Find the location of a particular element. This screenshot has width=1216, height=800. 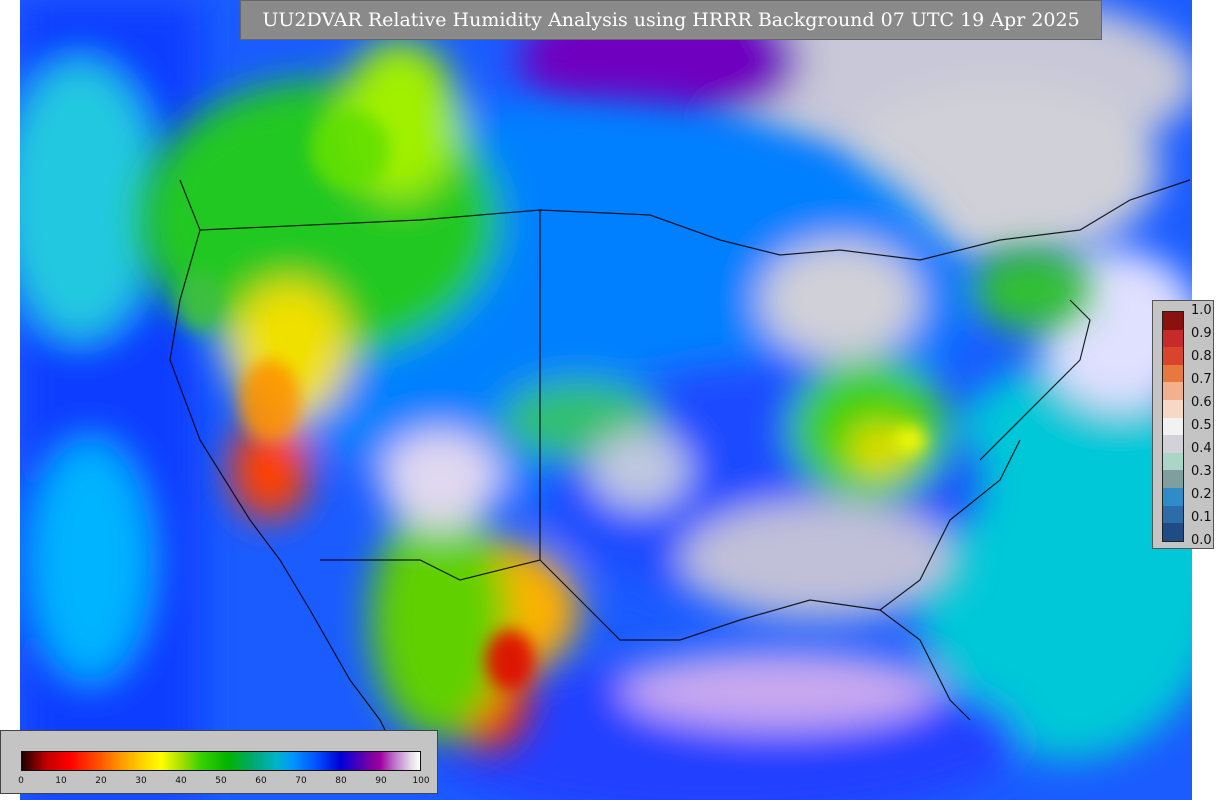

colorbar-tick-label: 70 is located at coordinates (301, 781).